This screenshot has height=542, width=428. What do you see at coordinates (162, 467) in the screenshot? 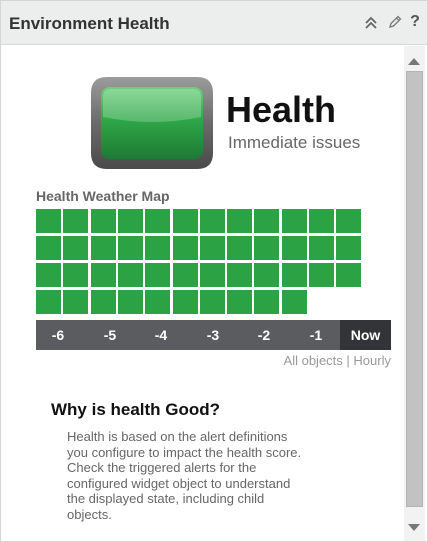
I see `description-line: Check the triggered alerts for the` at bounding box center [162, 467].